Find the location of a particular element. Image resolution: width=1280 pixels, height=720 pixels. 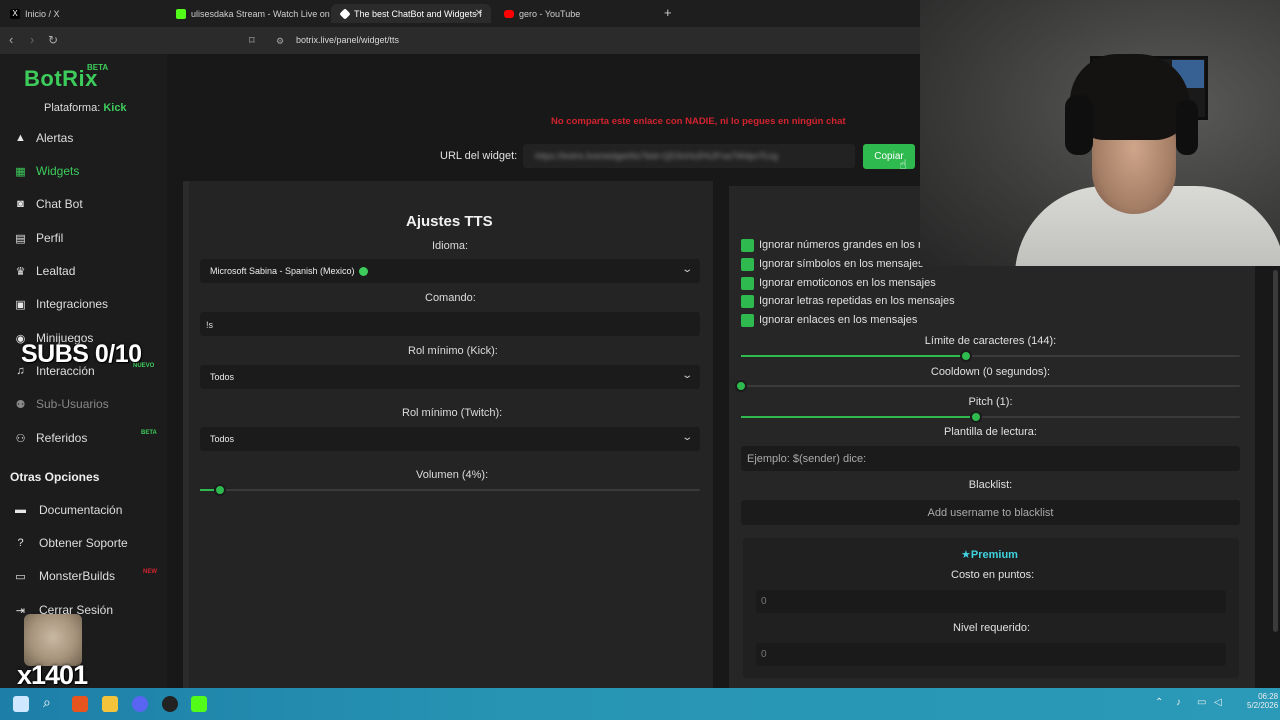

network-icon: ▭ is located at coordinates (1201, 702).